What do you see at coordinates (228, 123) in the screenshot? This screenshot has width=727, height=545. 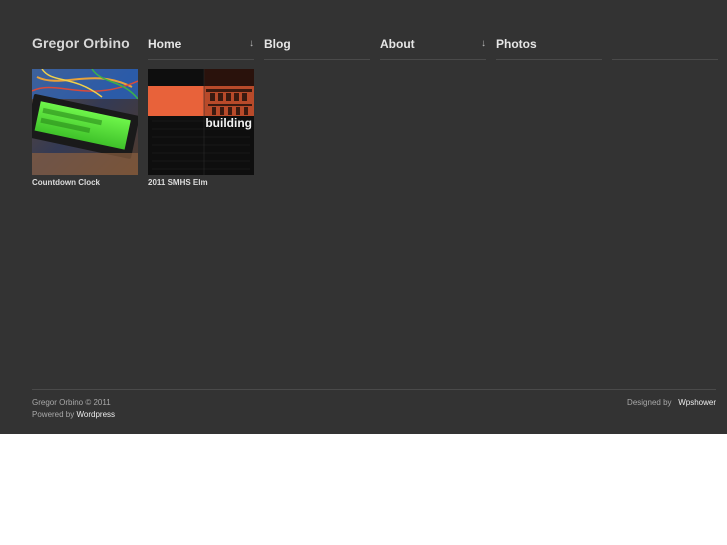 I see `cover-word: building` at bounding box center [228, 123].